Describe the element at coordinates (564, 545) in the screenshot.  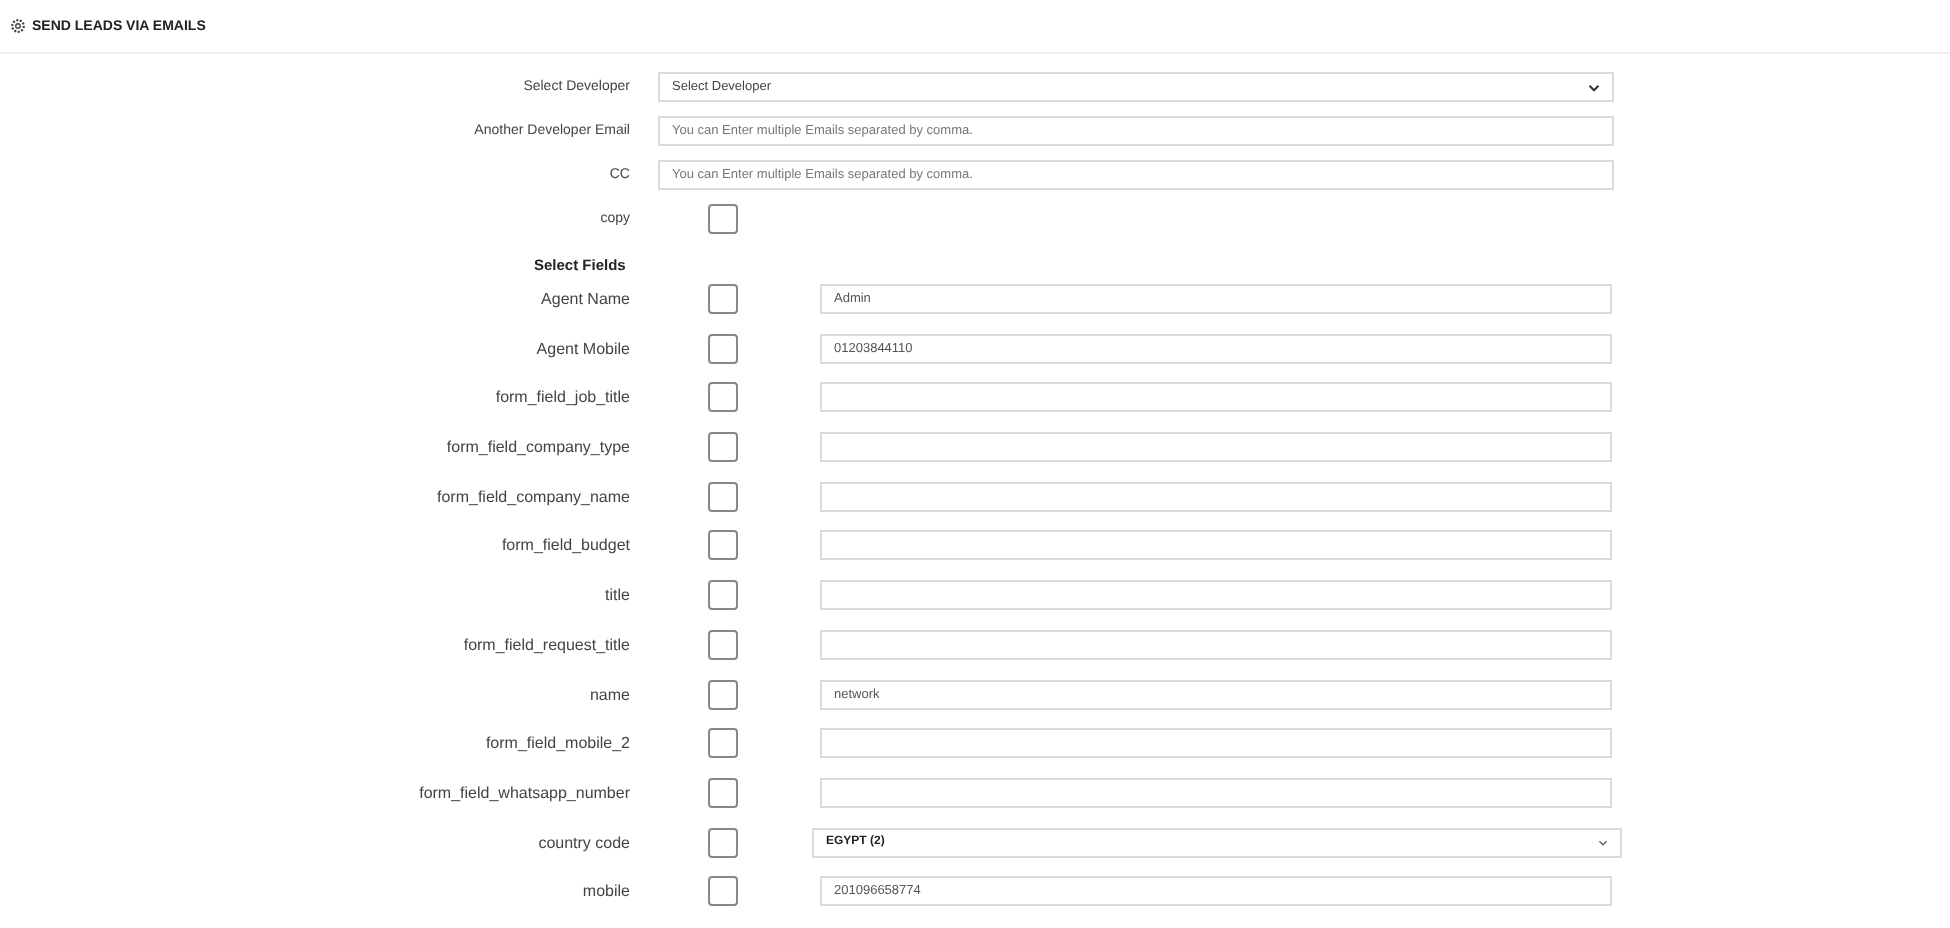
I see `field-label: form_field_budget` at that location.